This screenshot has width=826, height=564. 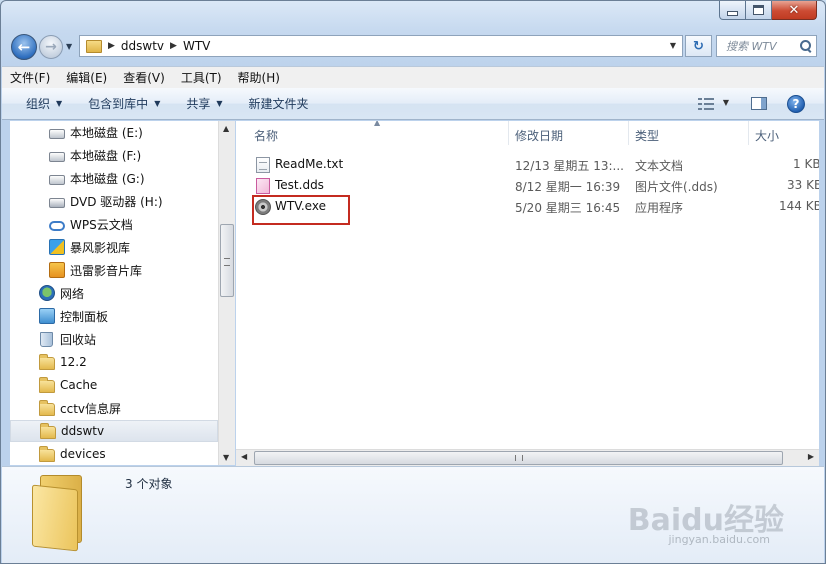 I want to click on nav-item-thunder-video: 迅雷影音片库, so click(x=95, y=270).